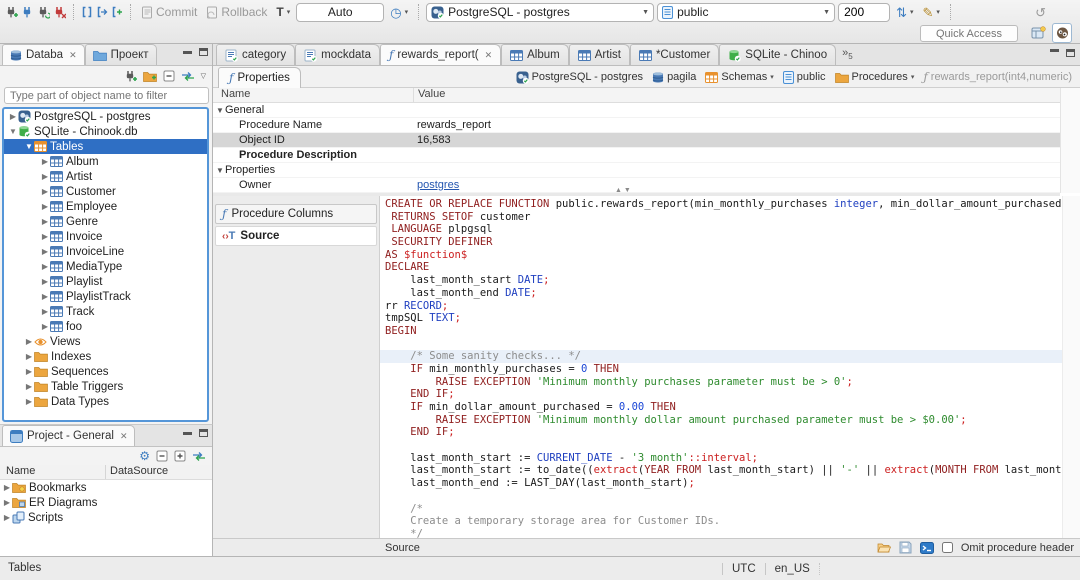 This screenshot has height=580, width=1080. What do you see at coordinates (997, 77) in the screenshot?
I see `breadcrumb-item-rewards-report-int4-numeric: ƒ rewards_report(int4,numeric)` at bounding box center [997, 77].